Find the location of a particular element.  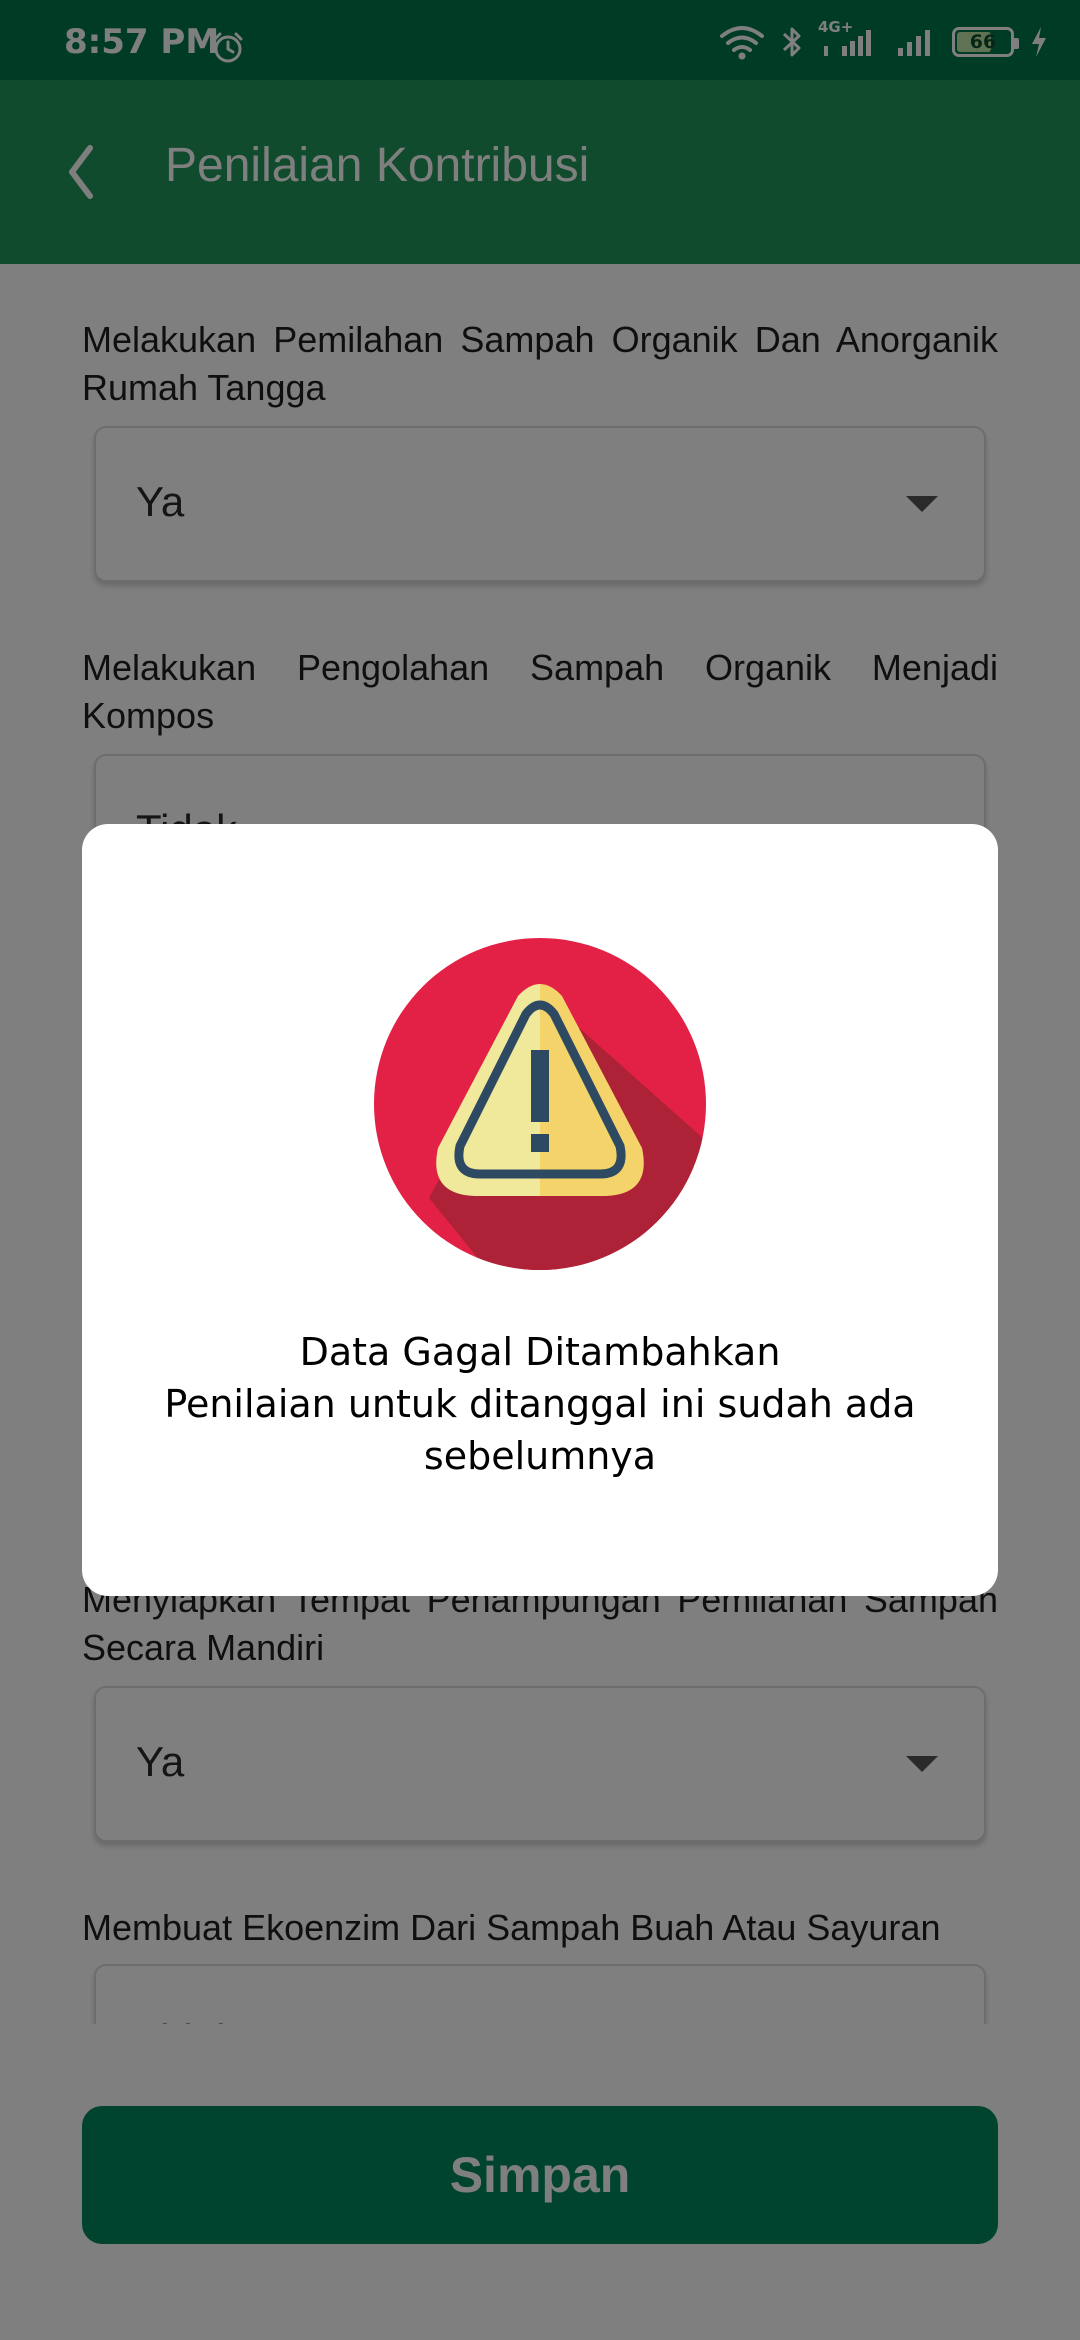

warning-icon is located at coordinates (540, 1104).